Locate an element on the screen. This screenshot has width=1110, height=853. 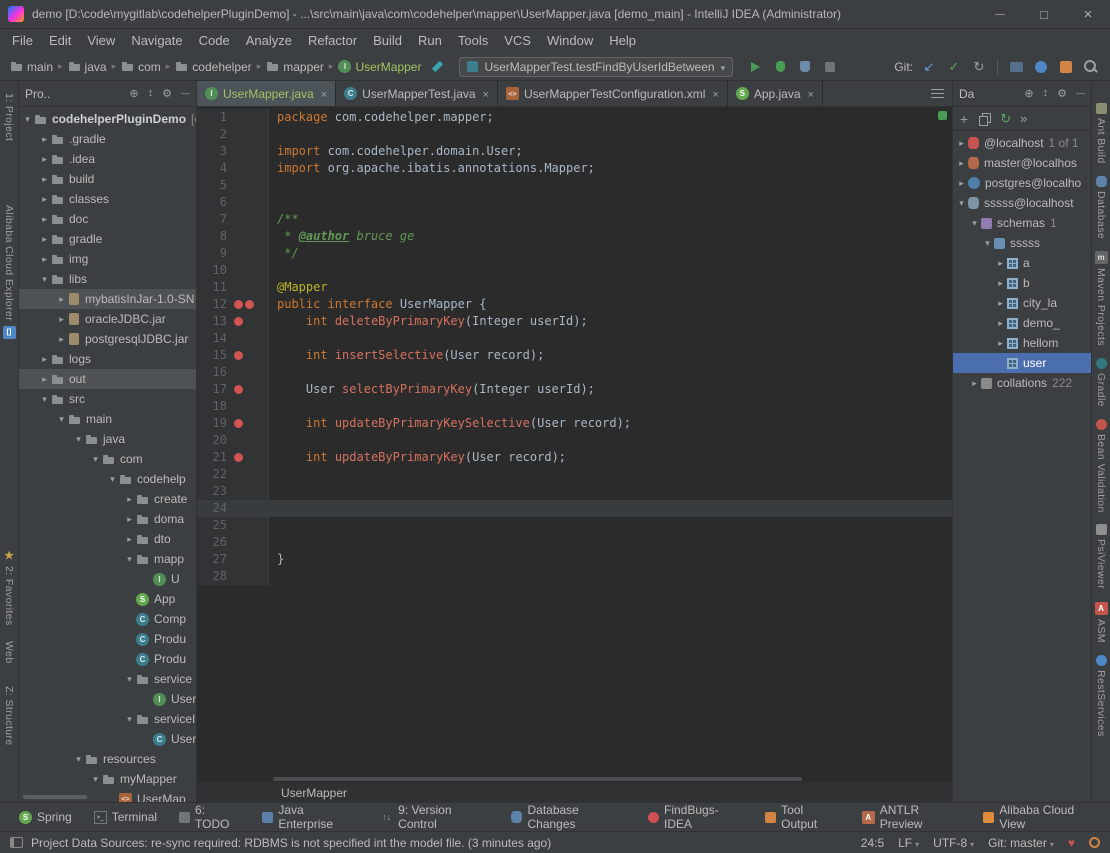
breadcrumb-com: com is located at coordinates (141, 67).